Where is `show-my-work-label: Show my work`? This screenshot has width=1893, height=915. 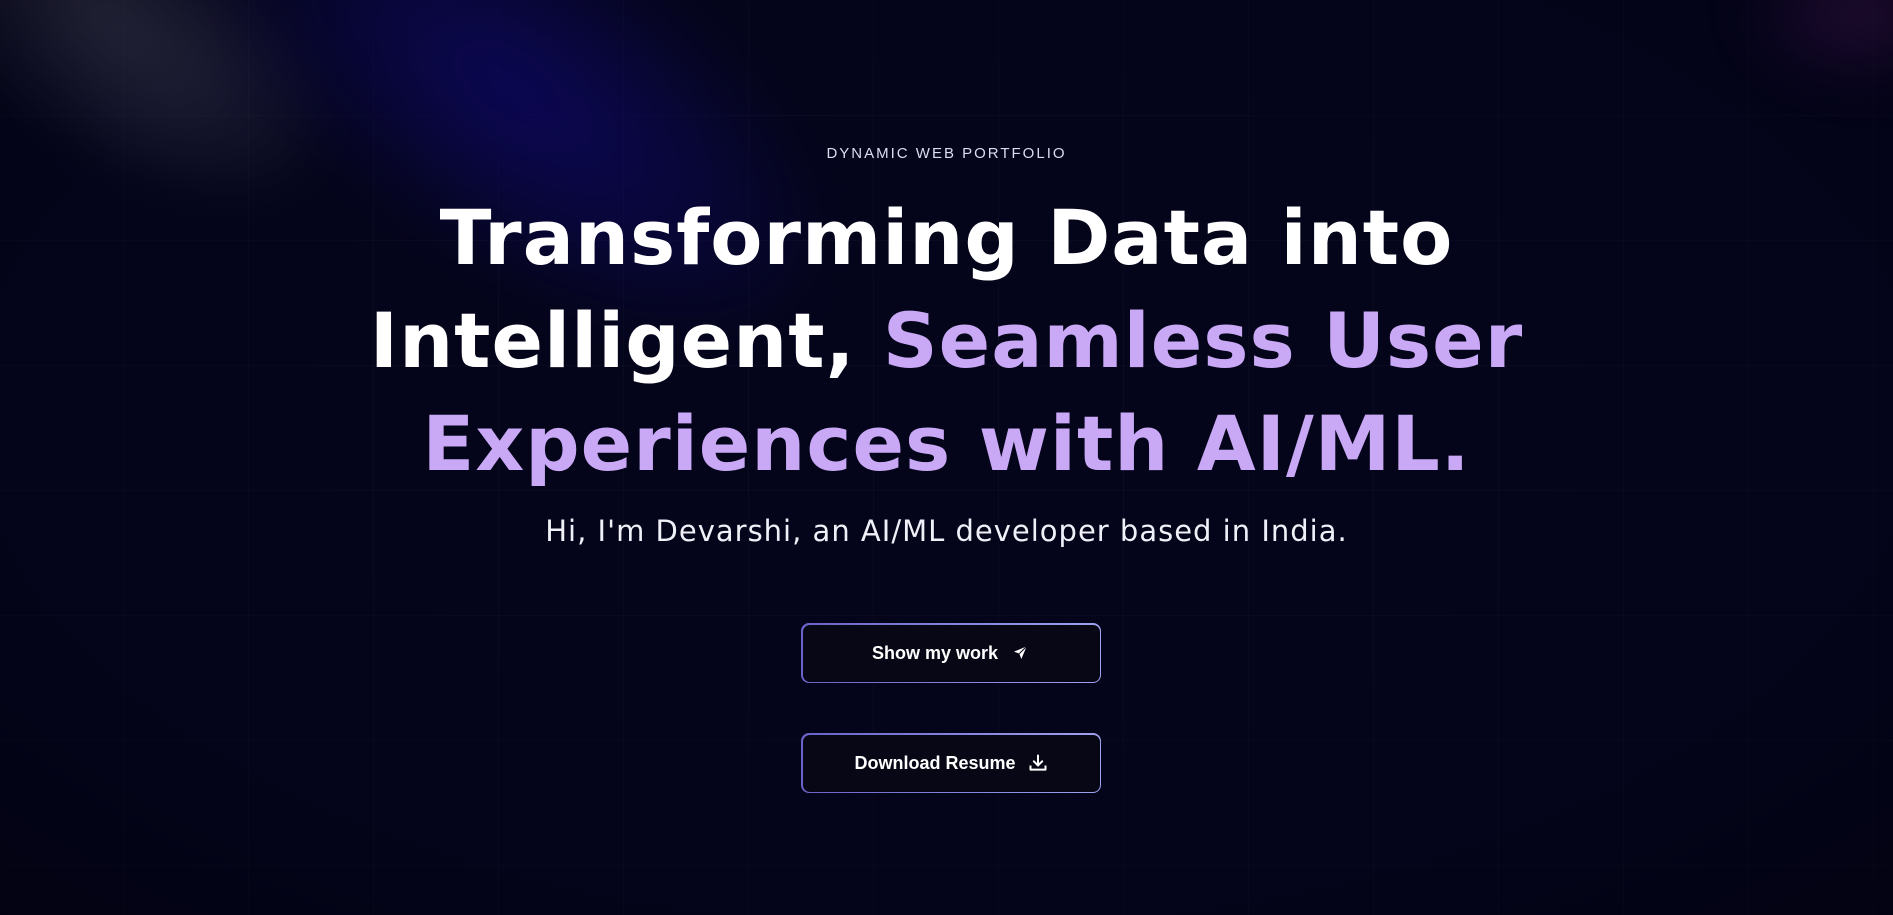
show-my-work-label: Show my work is located at coordinates (935, 652).